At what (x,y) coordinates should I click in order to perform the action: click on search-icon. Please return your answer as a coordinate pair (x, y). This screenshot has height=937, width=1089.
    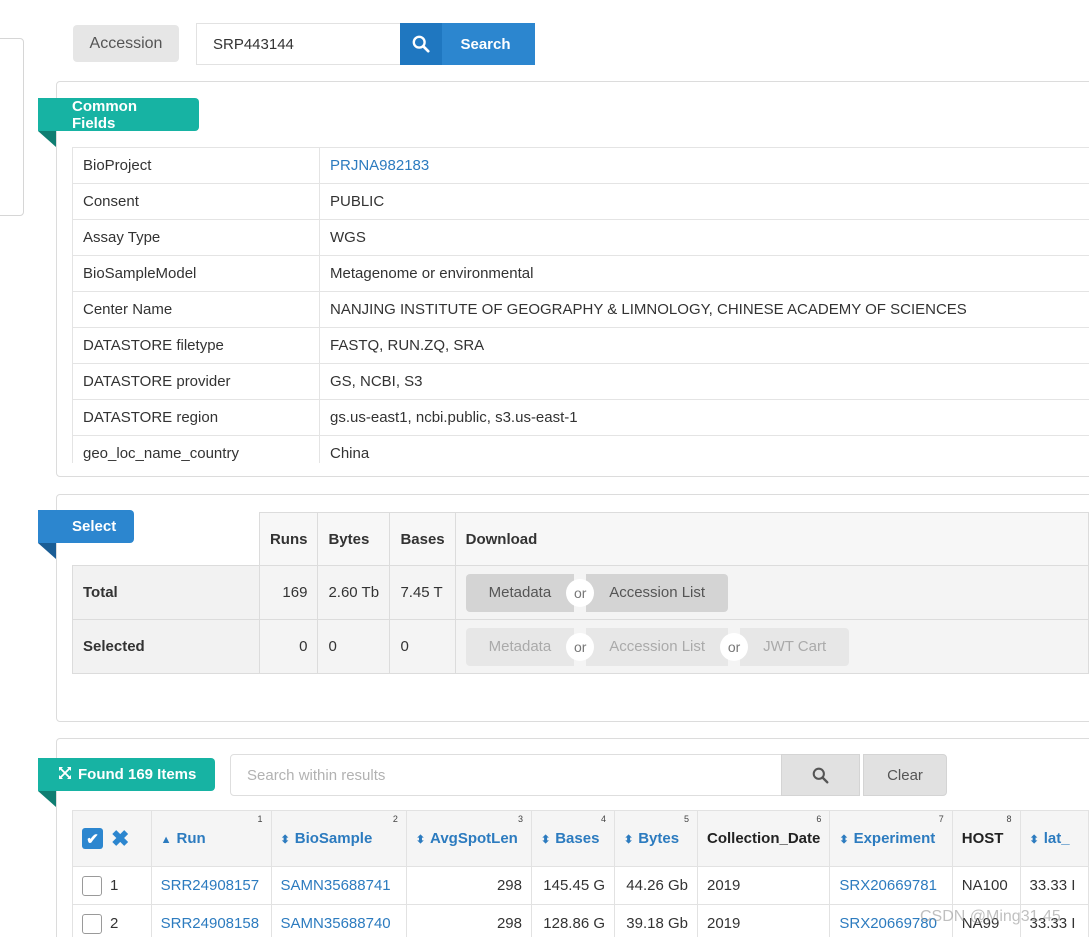
    Looking at the image, I should click on (820, 775).